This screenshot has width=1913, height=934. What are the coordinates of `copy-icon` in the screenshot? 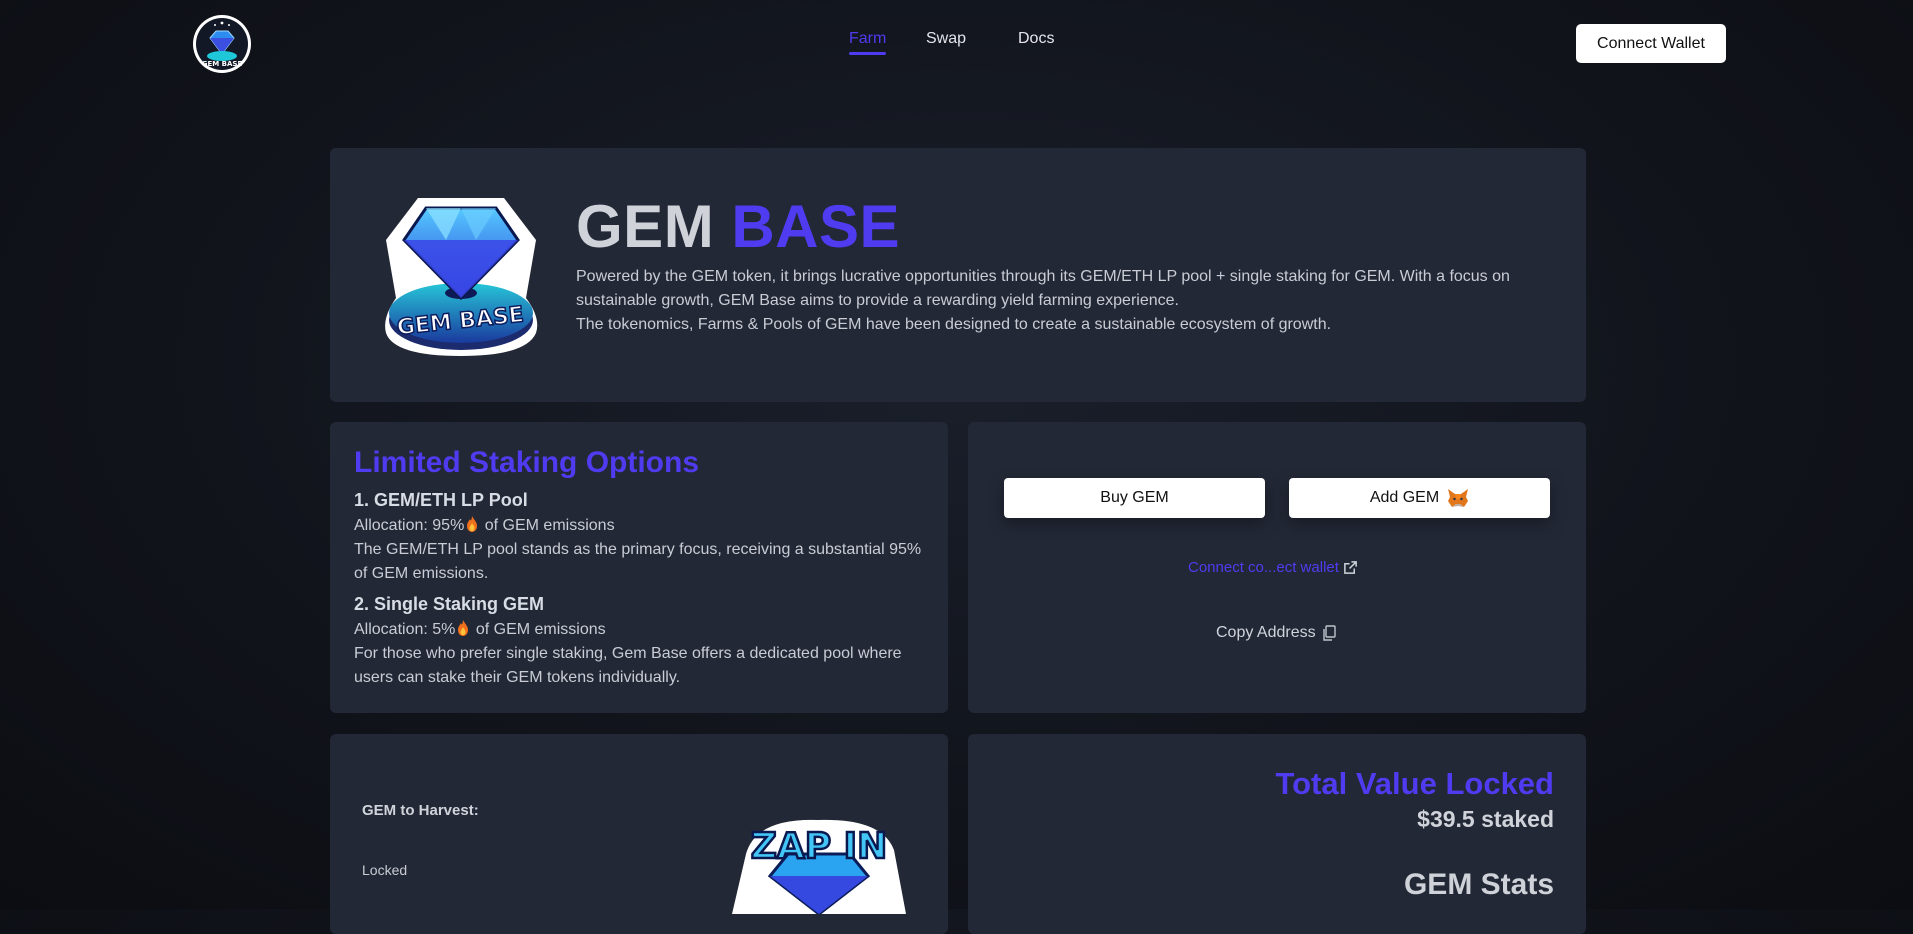 It's located at (1329, 633).